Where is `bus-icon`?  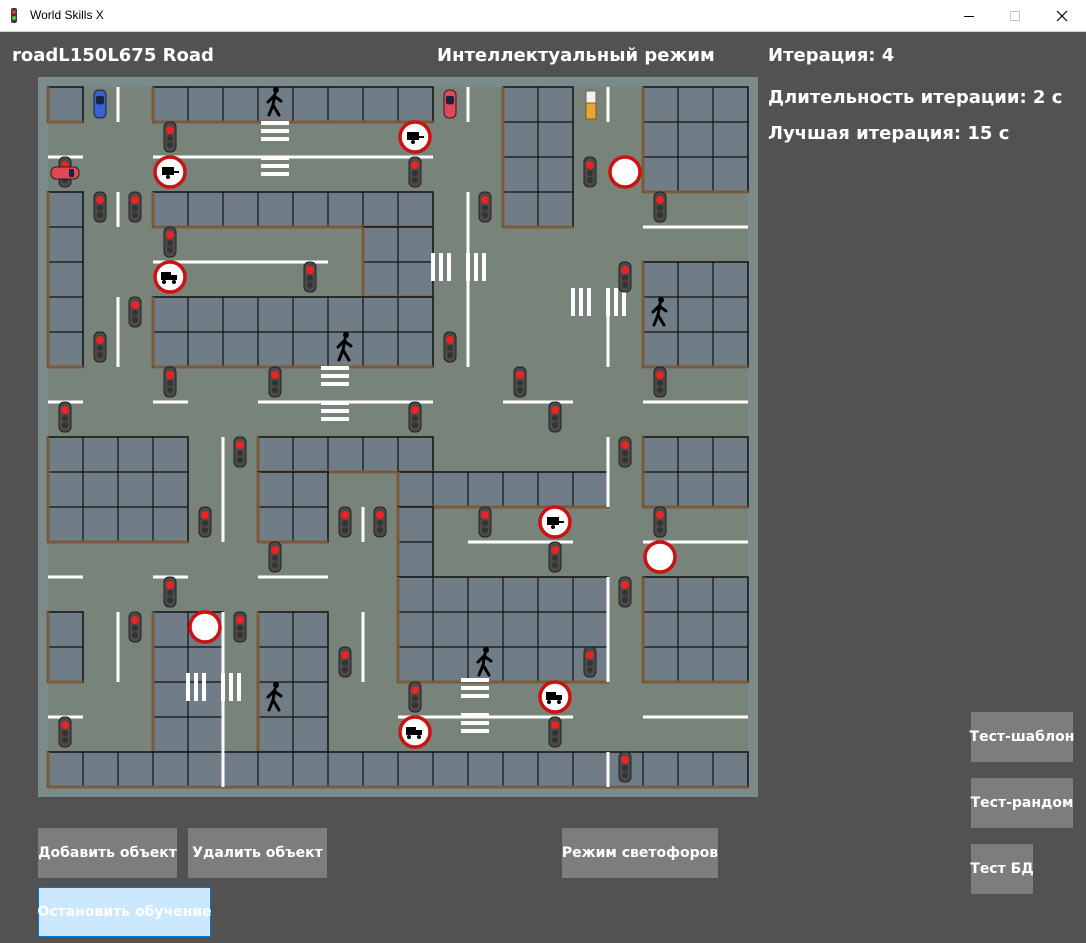
bus-icon is located at coordinates (591, 105).